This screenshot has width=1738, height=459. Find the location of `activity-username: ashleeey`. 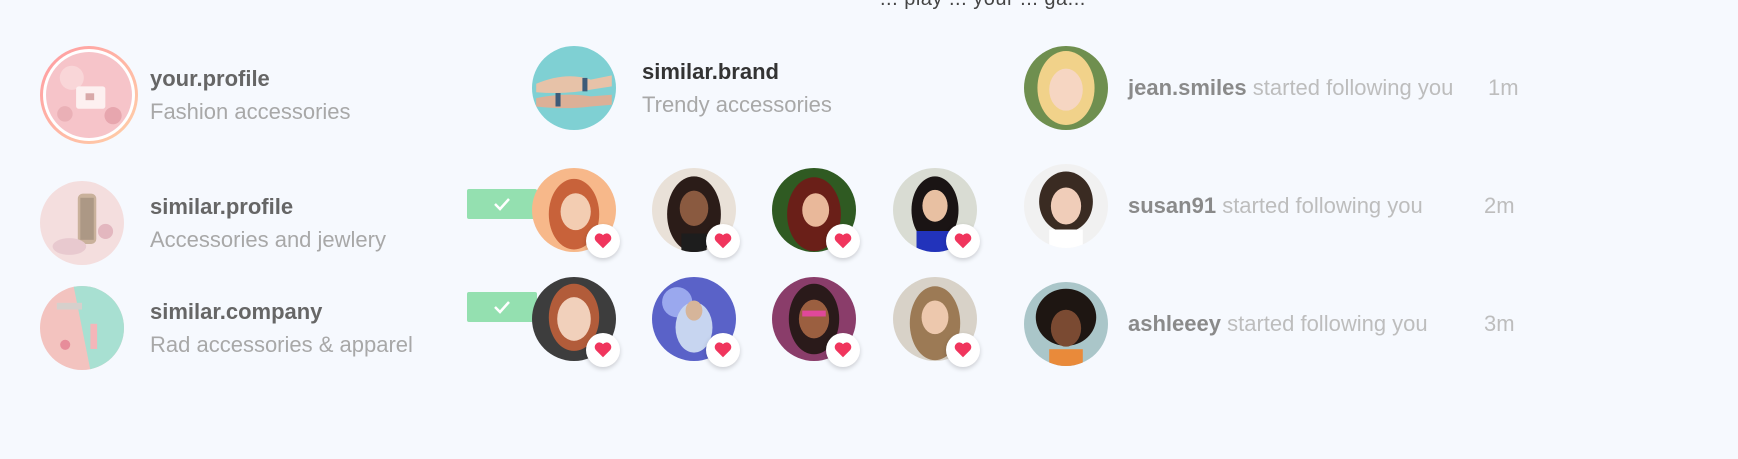

activity-username: ashleeey is located at coordinates (1174, 323).